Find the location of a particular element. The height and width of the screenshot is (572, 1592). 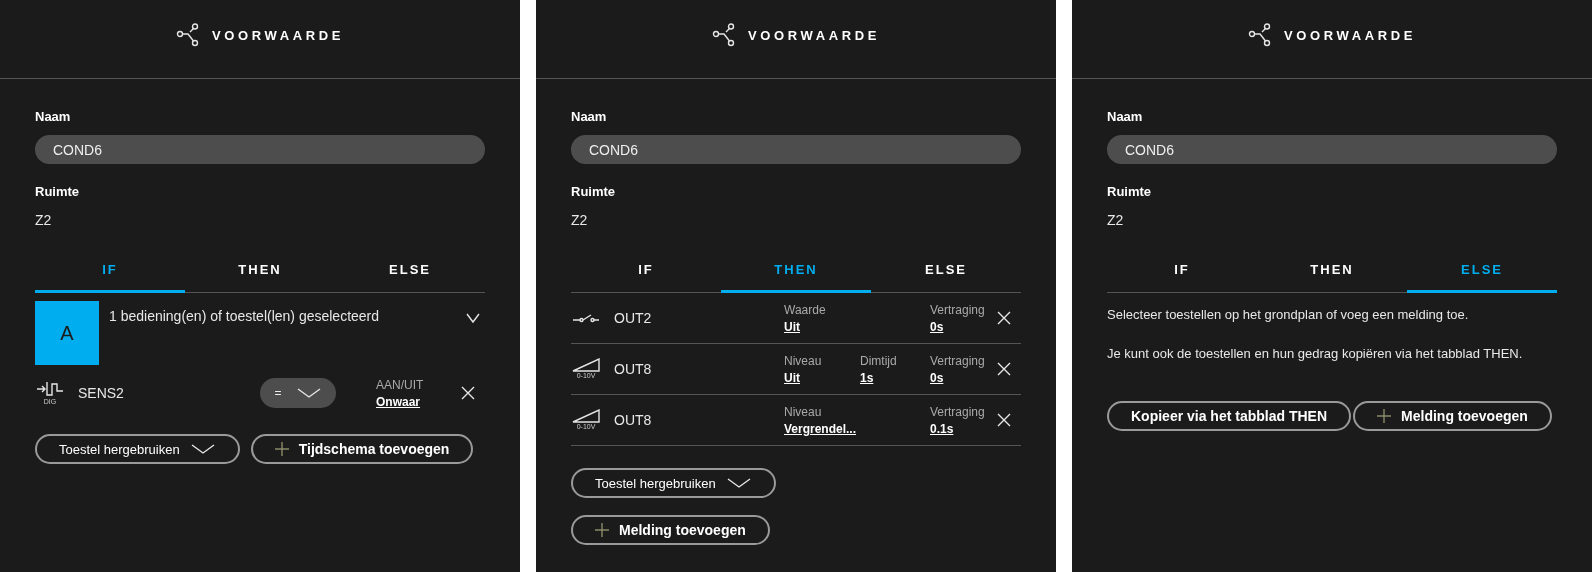

value-link: Onwaar is located at coordinates (398, 401).